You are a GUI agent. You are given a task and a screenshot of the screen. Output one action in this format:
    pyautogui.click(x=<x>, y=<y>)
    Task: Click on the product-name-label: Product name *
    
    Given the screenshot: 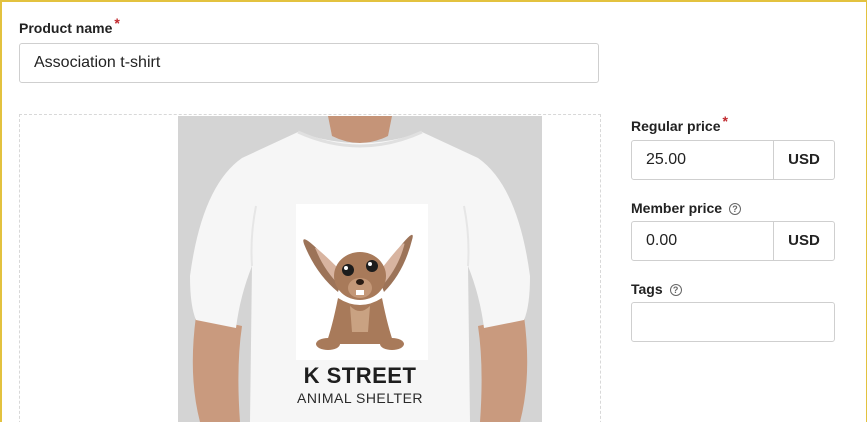 What is the action you would take?
    pyautogui.click(x=69, y=25)
    